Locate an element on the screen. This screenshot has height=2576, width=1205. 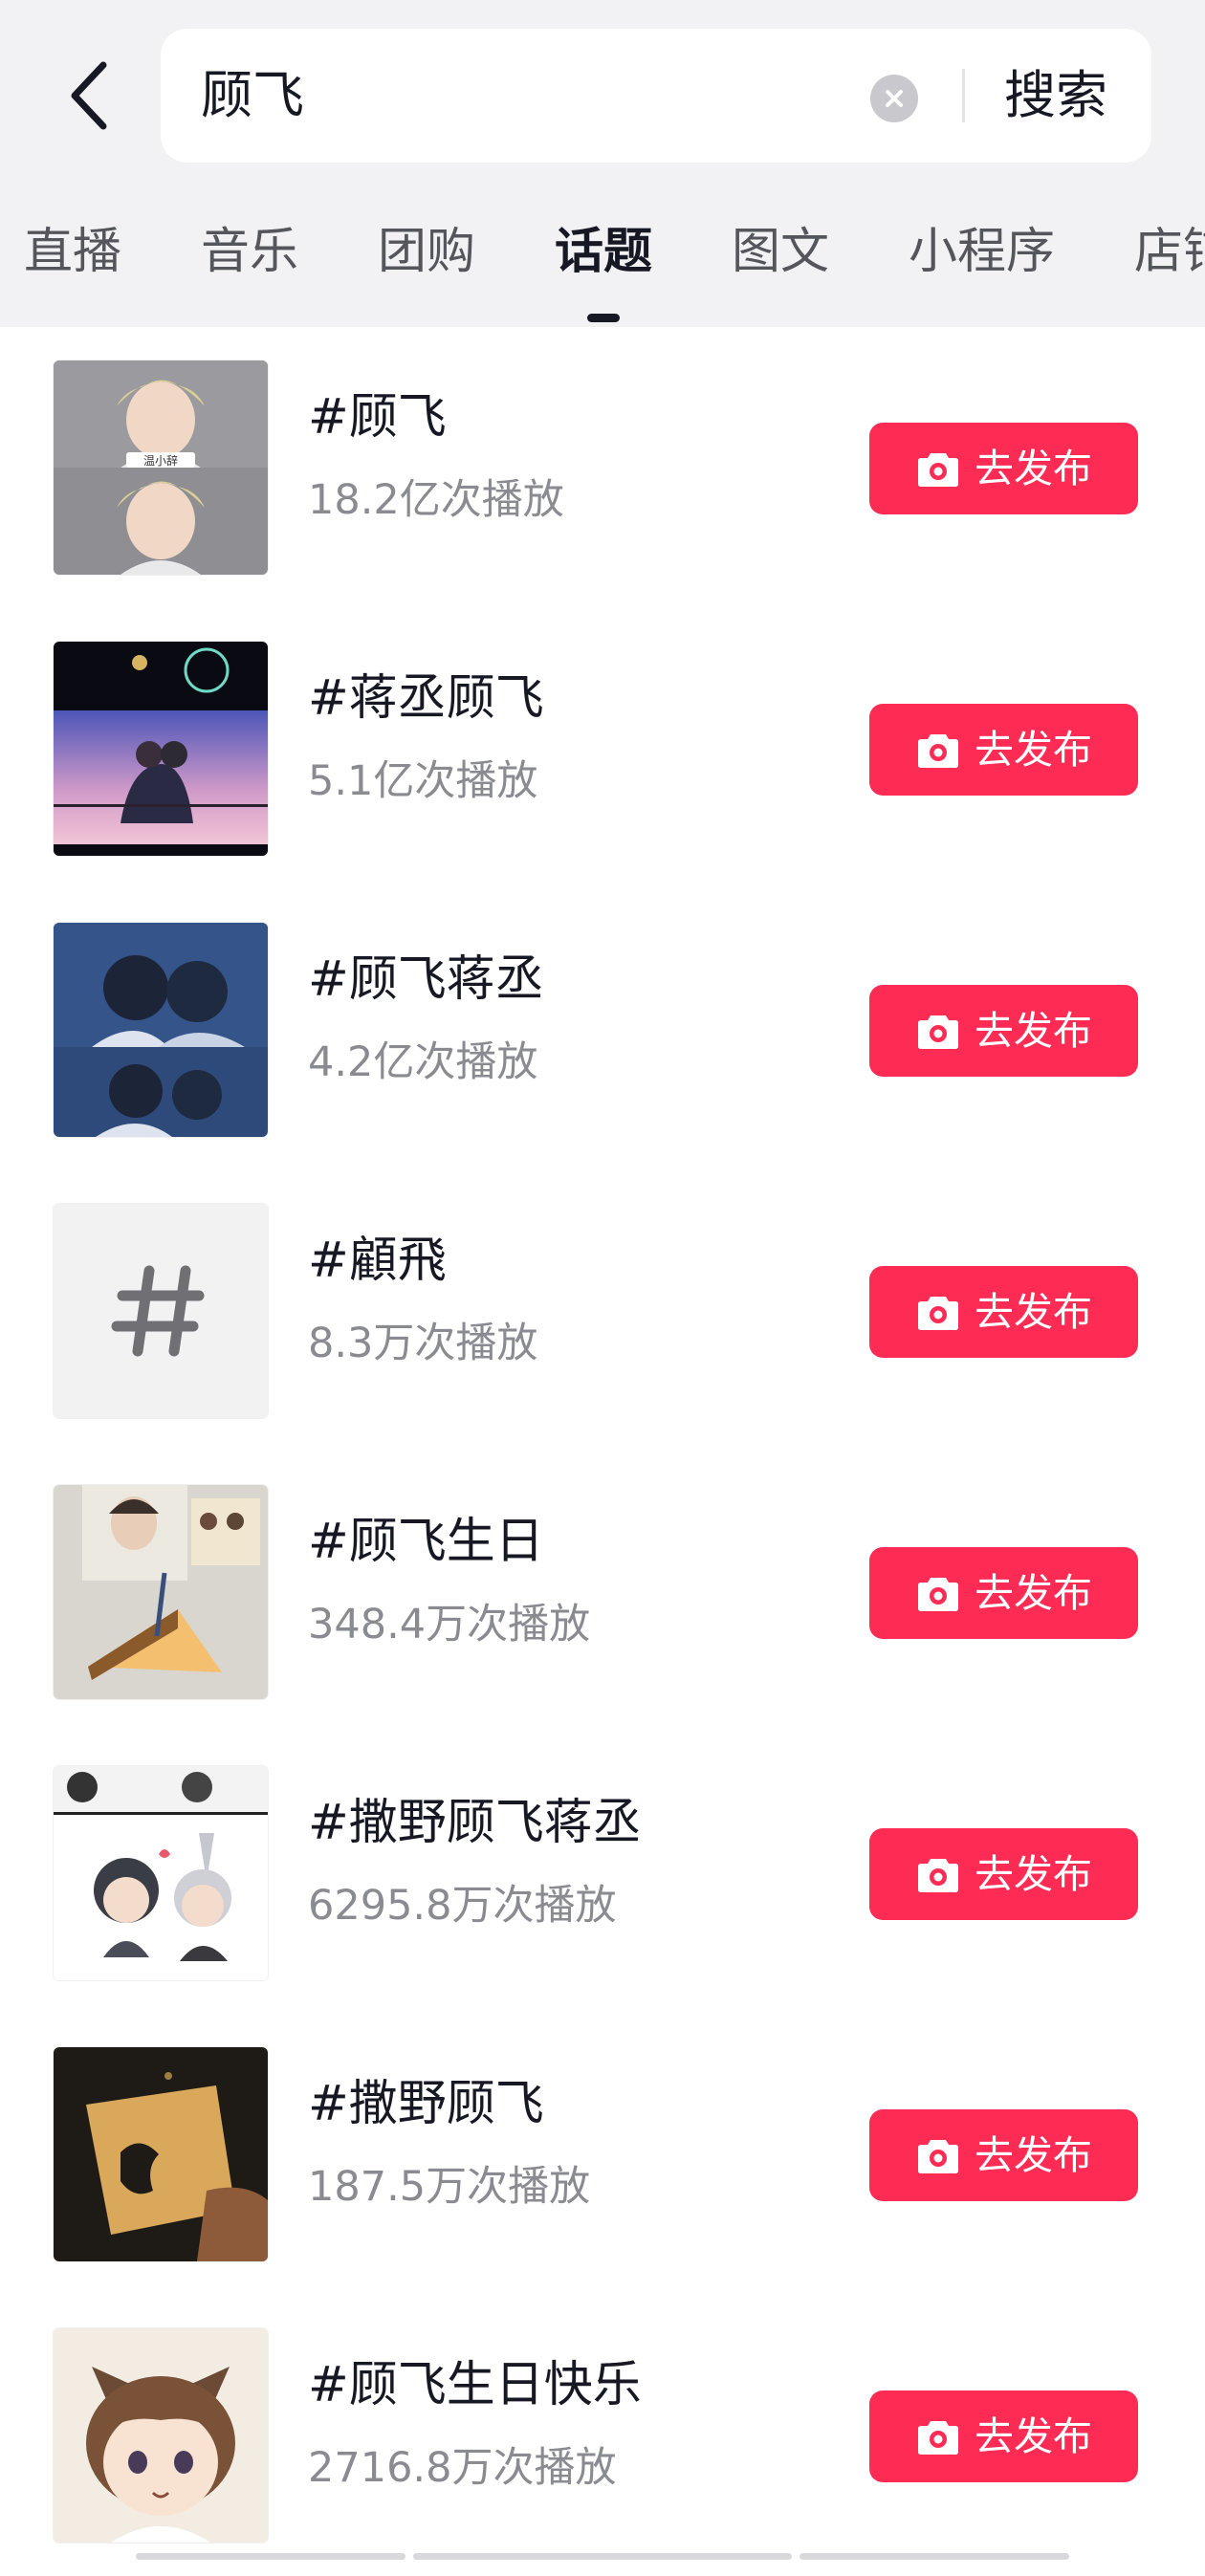
category-tabs: 直播 音乐 团购 话题 图文 小程序 店铺 is located at coordinates (602, 265).